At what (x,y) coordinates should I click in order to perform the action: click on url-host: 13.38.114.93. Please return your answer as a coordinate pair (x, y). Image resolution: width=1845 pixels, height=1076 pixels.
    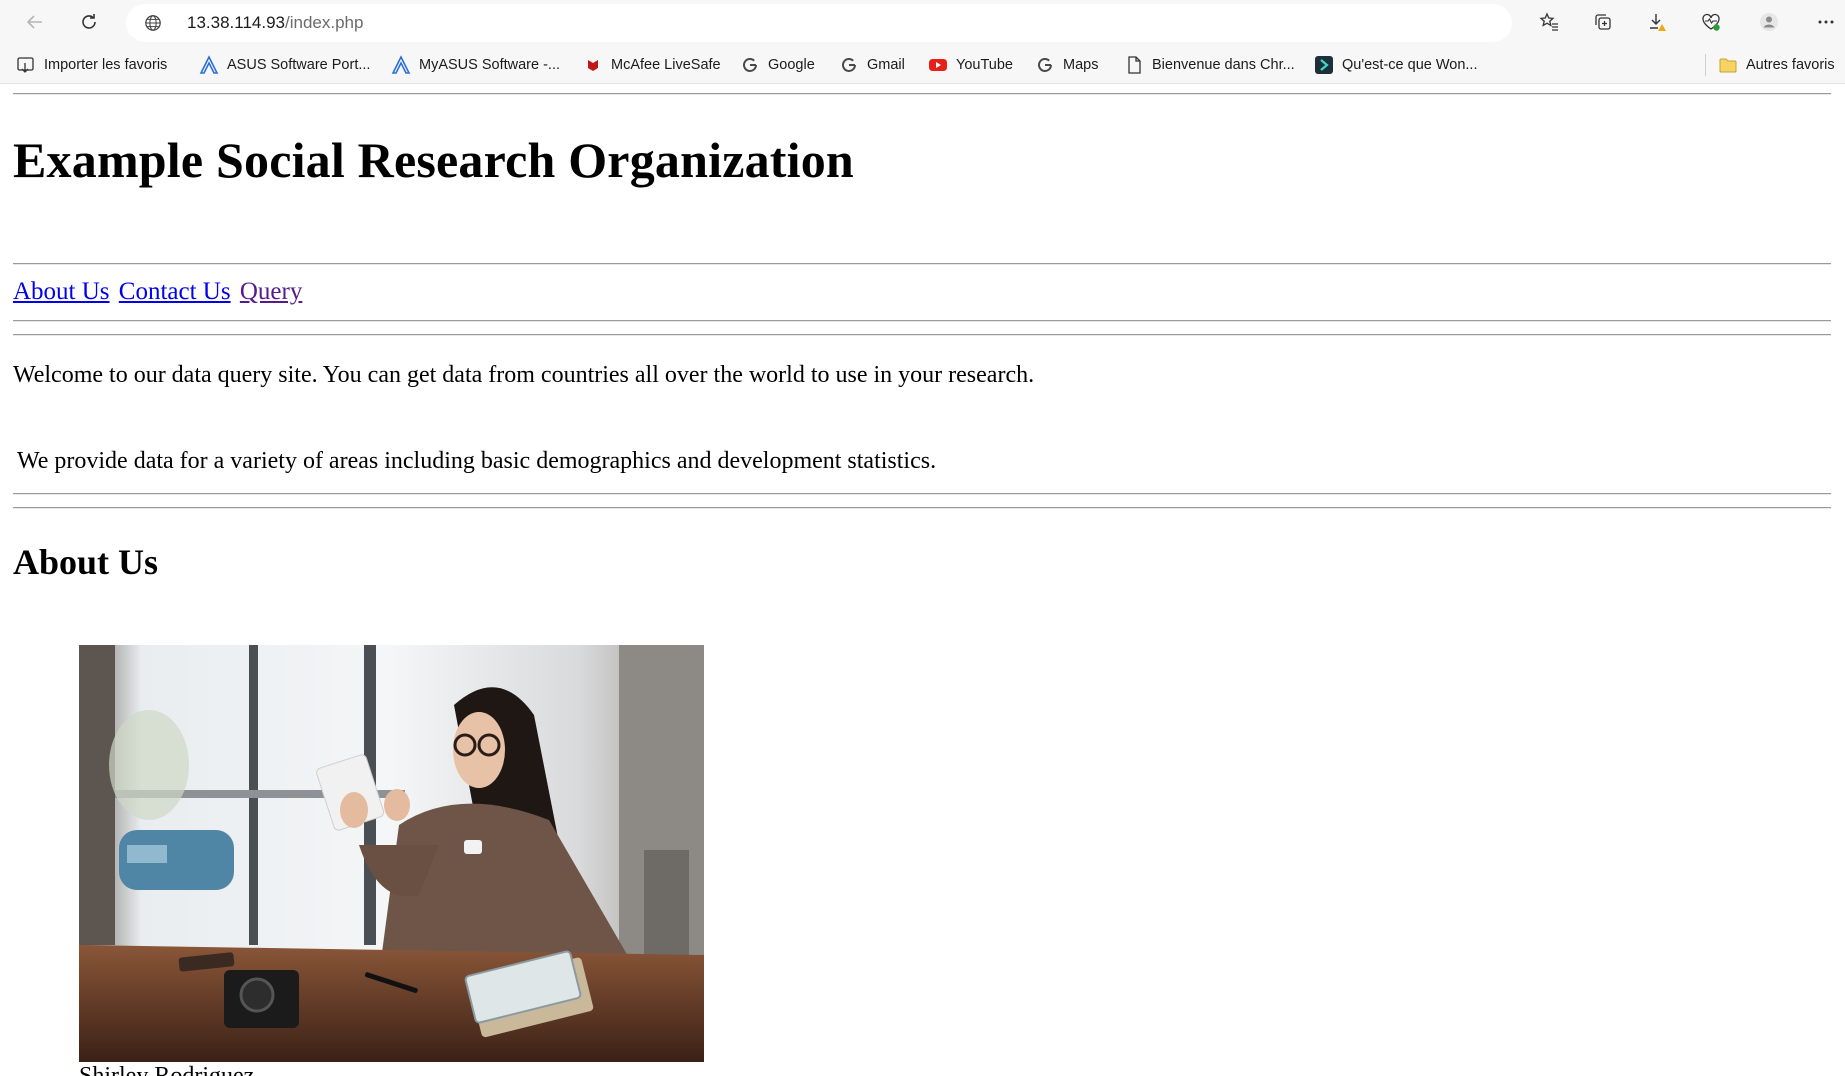
    Looking at the image, I should click on (236, 22).